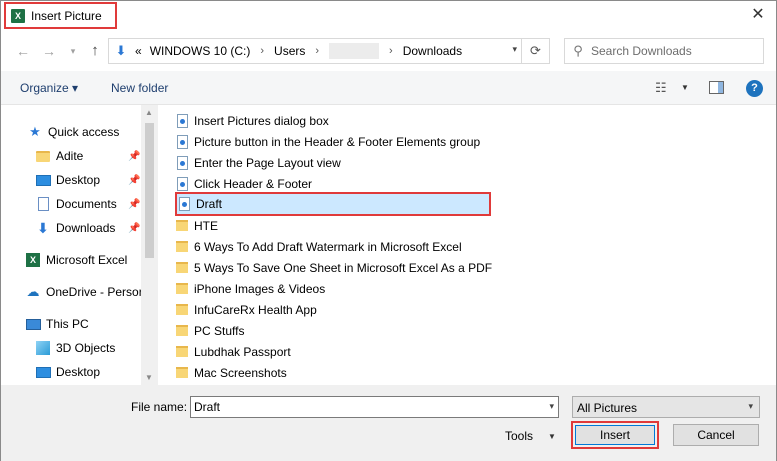 The width and height of the screenshot is (777, 461). What do you see at coordinates (75, 228) in the screenshot?
I see `nav-item-downloads: ⬇ Downloads` at bounding box center [75, 228].